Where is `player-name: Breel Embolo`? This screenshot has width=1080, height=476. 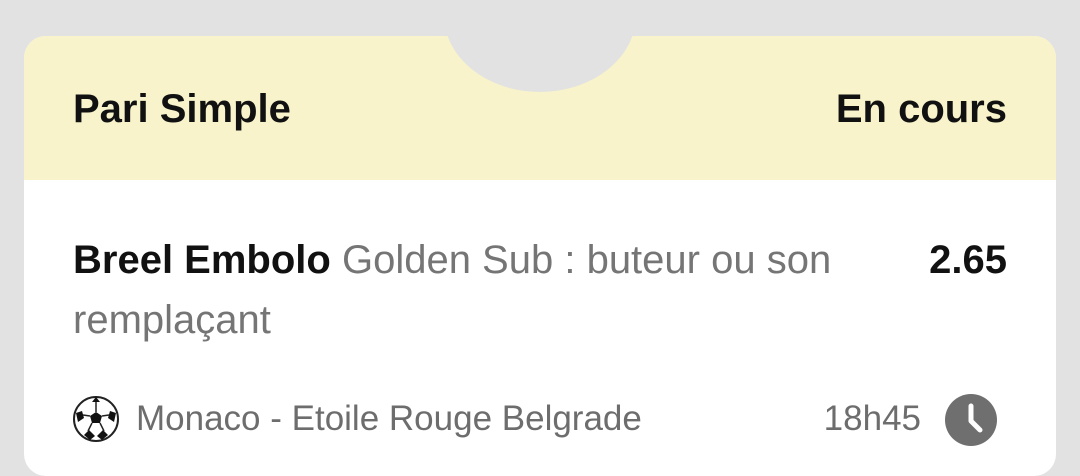 player-name: Breel Embolo is located at coordinates (202, 260).